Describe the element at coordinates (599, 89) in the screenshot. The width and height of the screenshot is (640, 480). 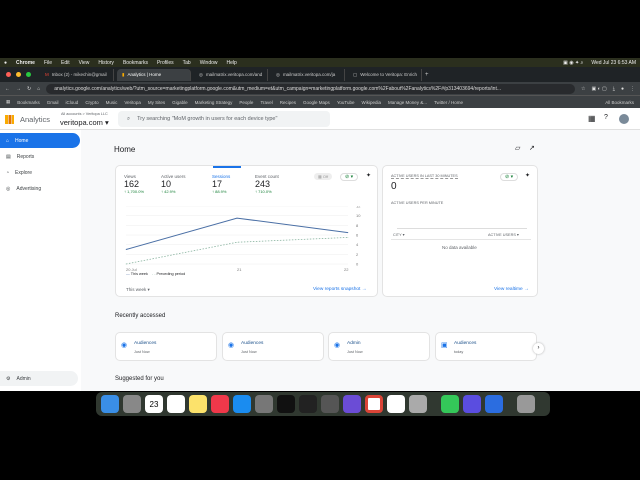
I see `extensions-icon: ▣ ◐ ▢` at that location.